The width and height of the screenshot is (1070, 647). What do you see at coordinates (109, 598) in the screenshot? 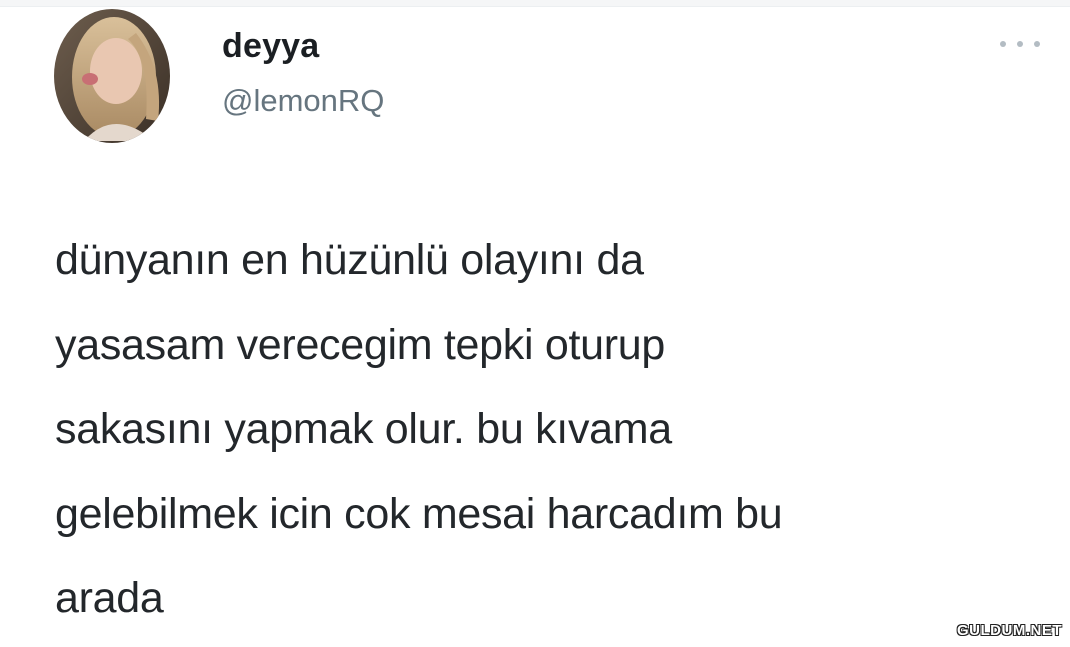
I see `tweet-text-line: arada` at bounding box center [109, 598].